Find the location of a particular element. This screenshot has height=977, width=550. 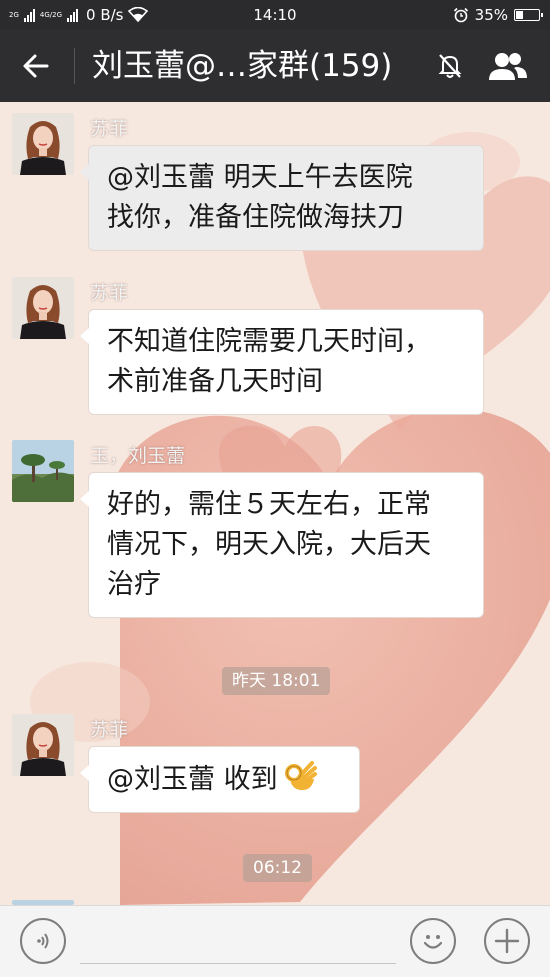

message-text-line: 好的，需住５天左右，正常 is located at coordinates (269, 504).